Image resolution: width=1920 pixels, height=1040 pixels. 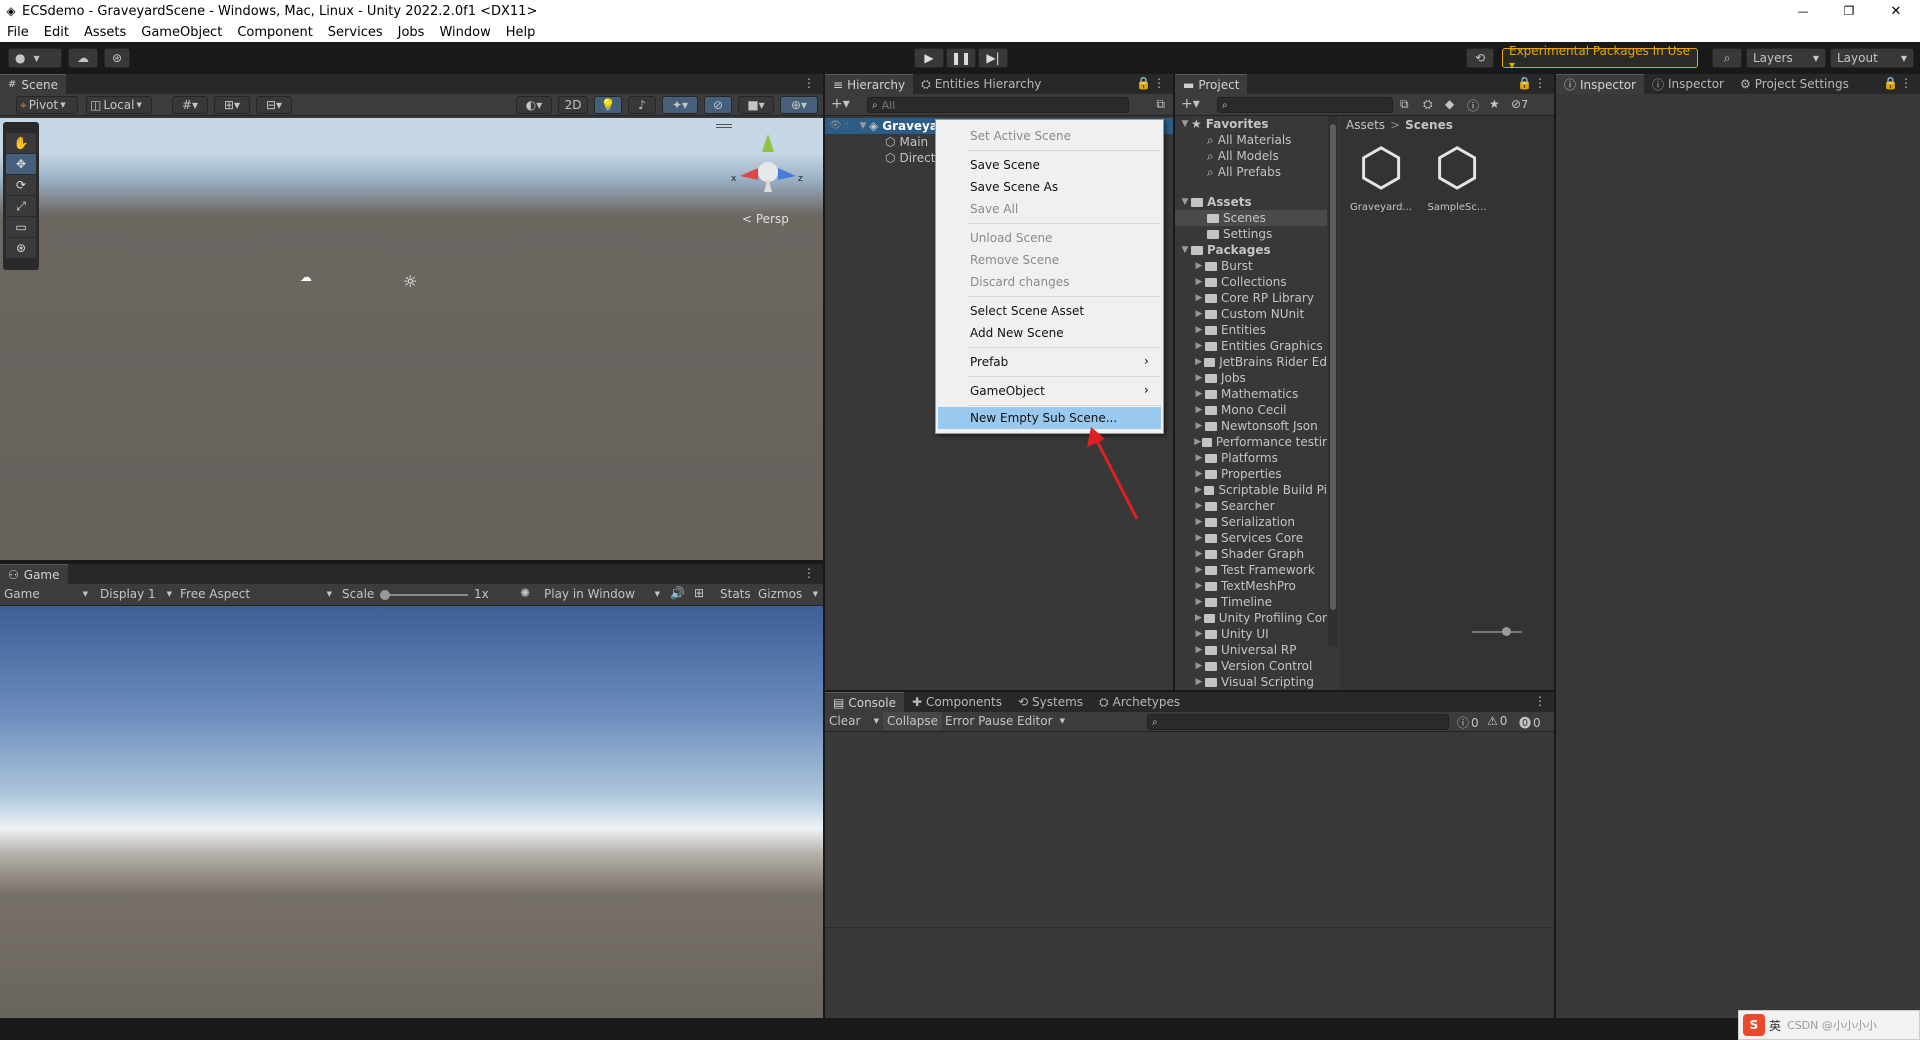 What do you see at coordinates (1251, 650) in the screenshot?
I see `package-item: ▶ Universal RP` at bounding box center [1251, 650].